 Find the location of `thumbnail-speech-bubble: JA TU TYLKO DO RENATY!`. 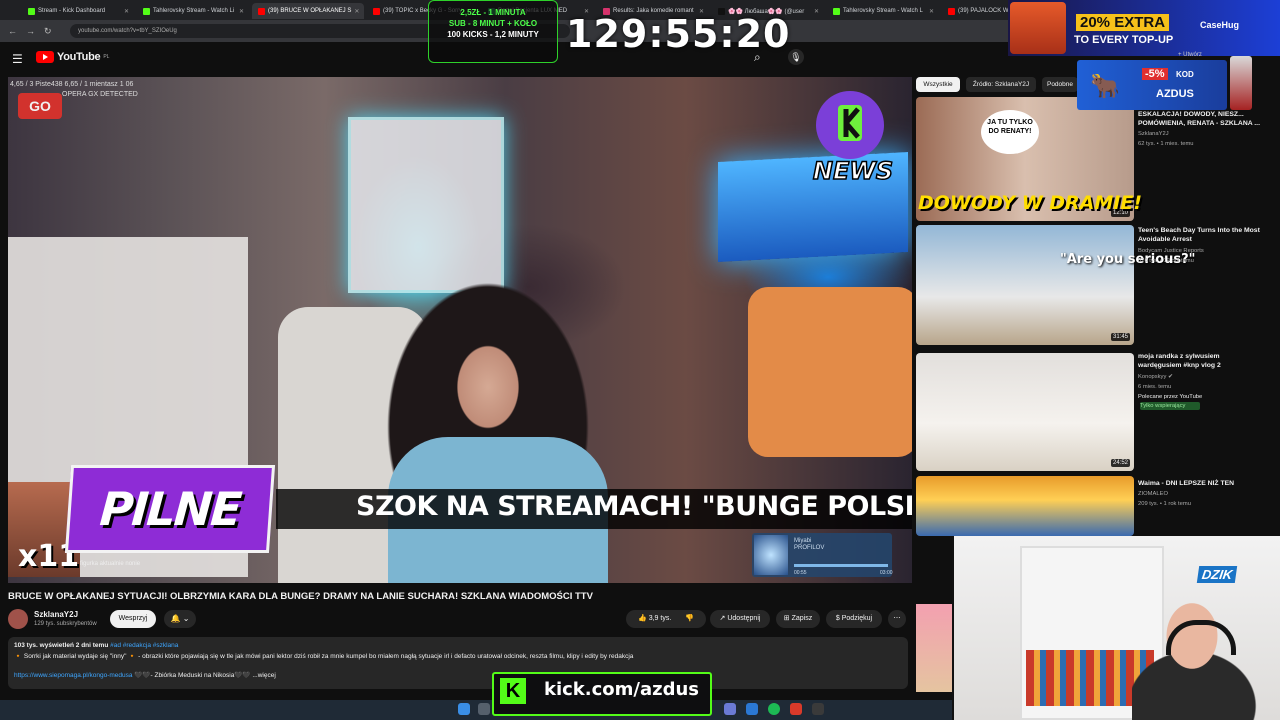

thumbnail-speech-bubble: JA TU TYLKO DO RENATY! is located at coordinates (1010, 132).